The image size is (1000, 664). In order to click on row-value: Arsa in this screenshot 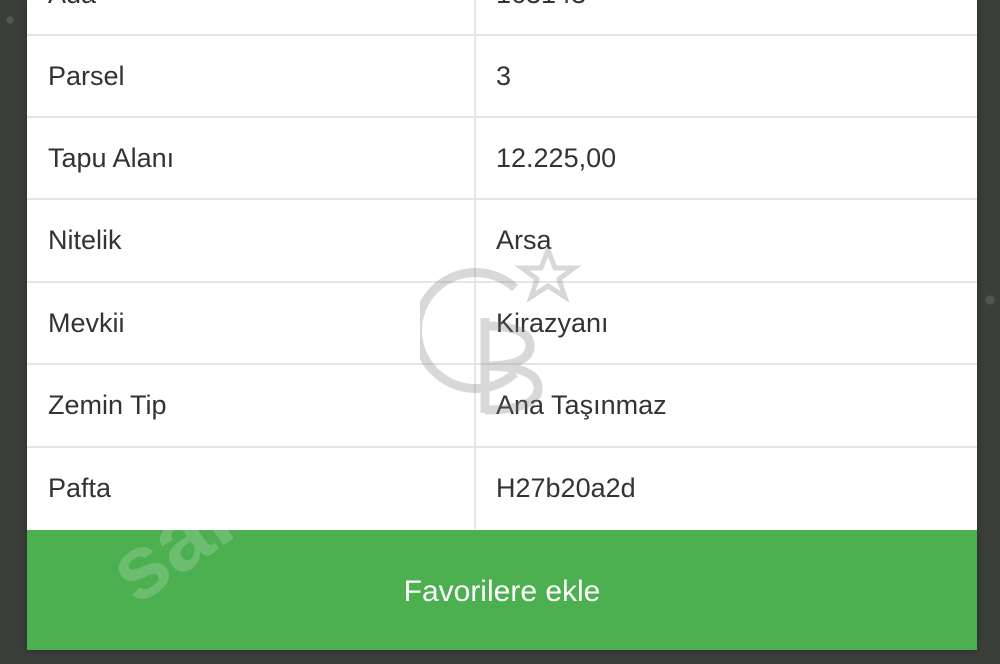, I will do `click(524, 240)`.